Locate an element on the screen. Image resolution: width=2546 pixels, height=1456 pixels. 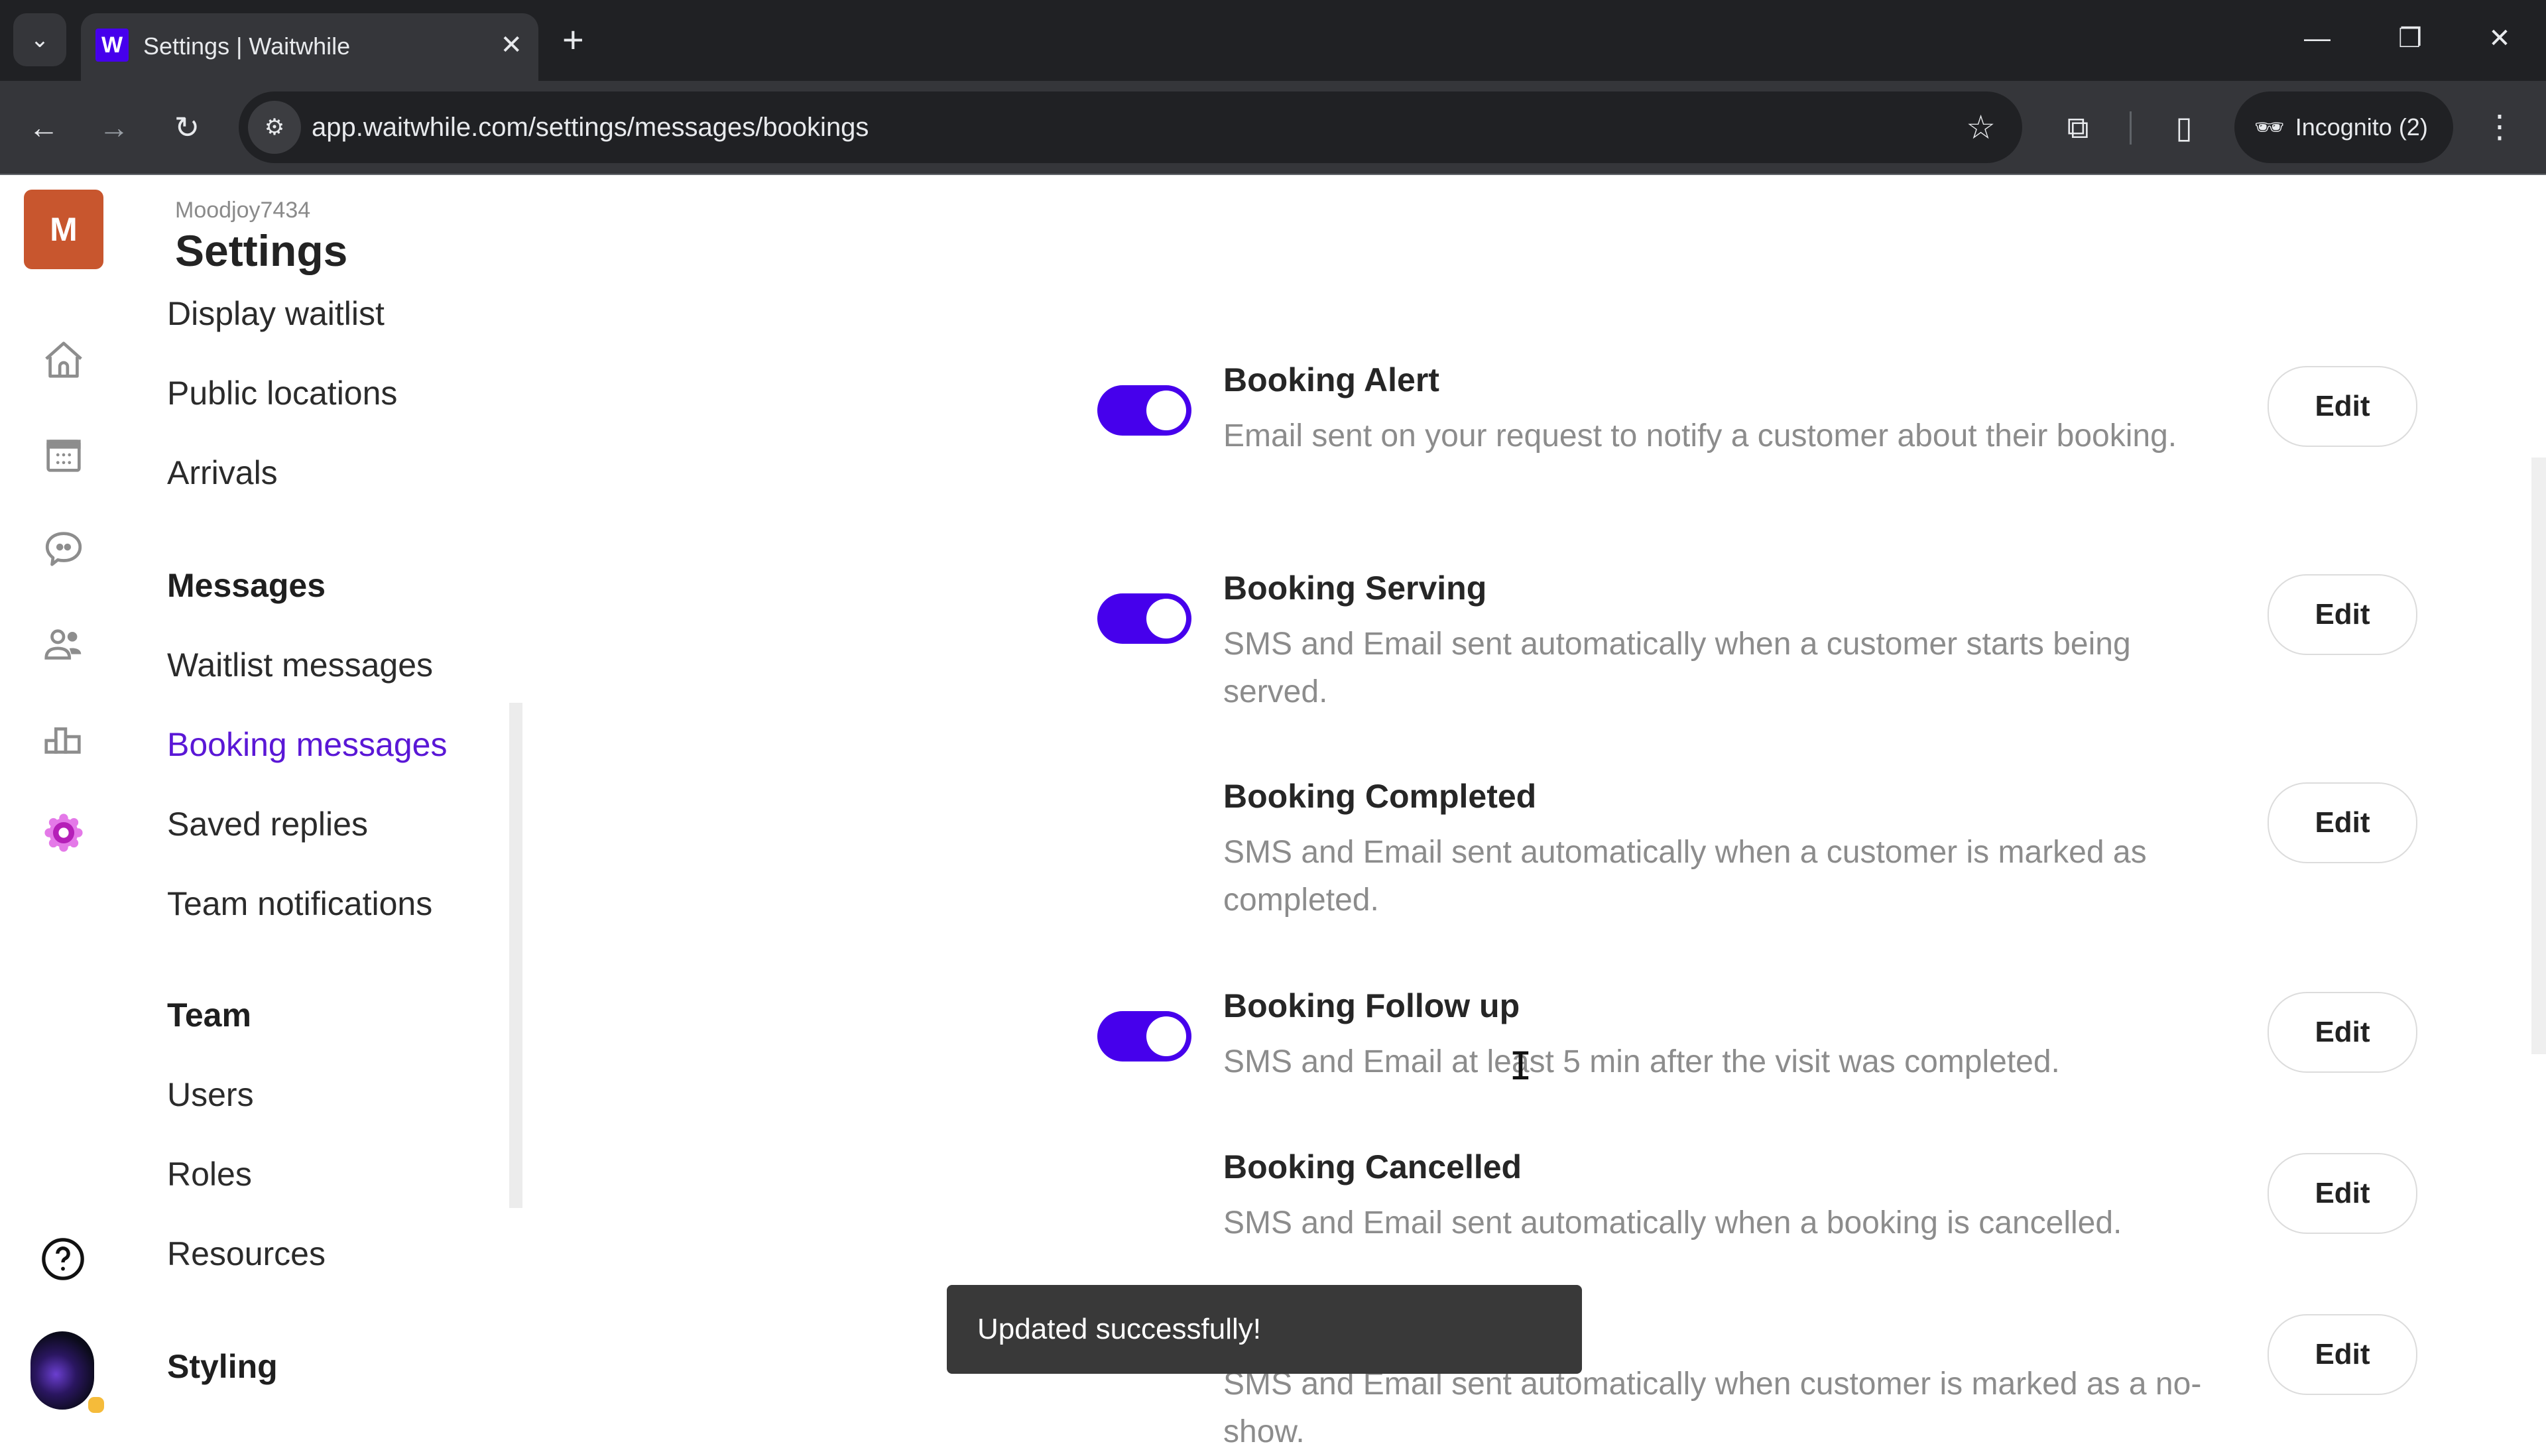
site-info-icon: ⚙ is located at coordinates (274, 127).